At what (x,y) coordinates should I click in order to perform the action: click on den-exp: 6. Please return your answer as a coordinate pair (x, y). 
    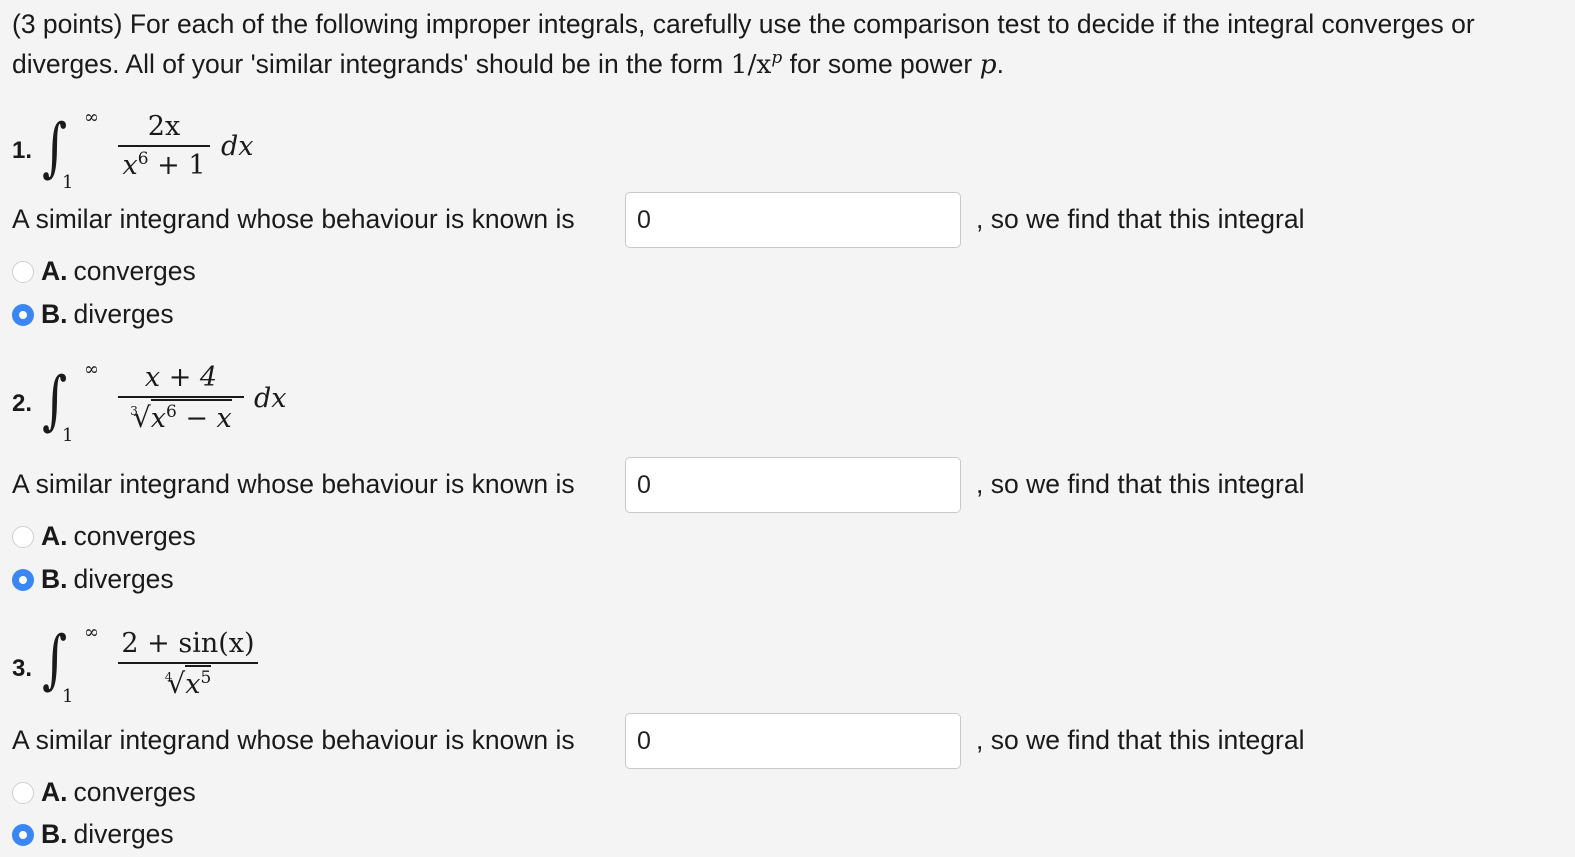
    Looking at the image, I should click on (143, 159).